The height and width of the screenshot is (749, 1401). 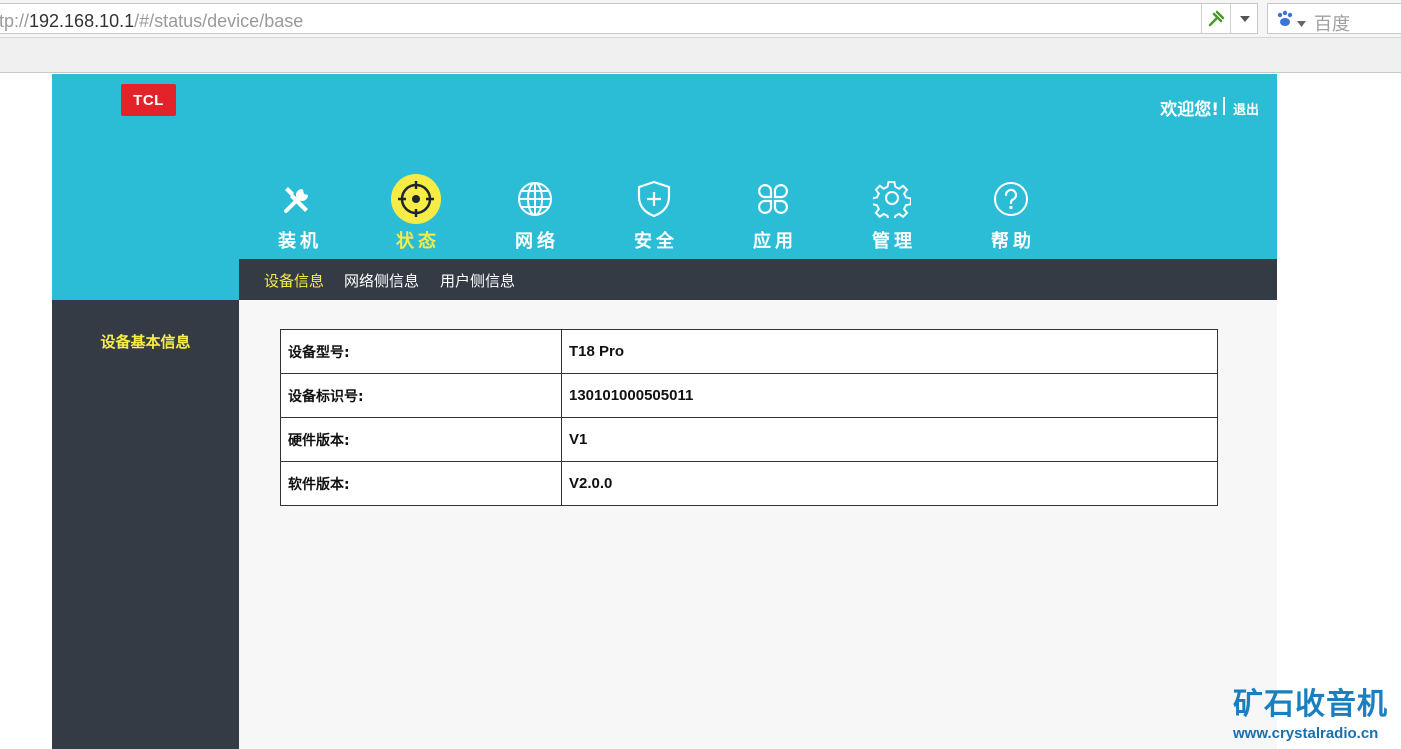 I want to click on table-row: 硬件版本: V1, so click(x=749, y=439).